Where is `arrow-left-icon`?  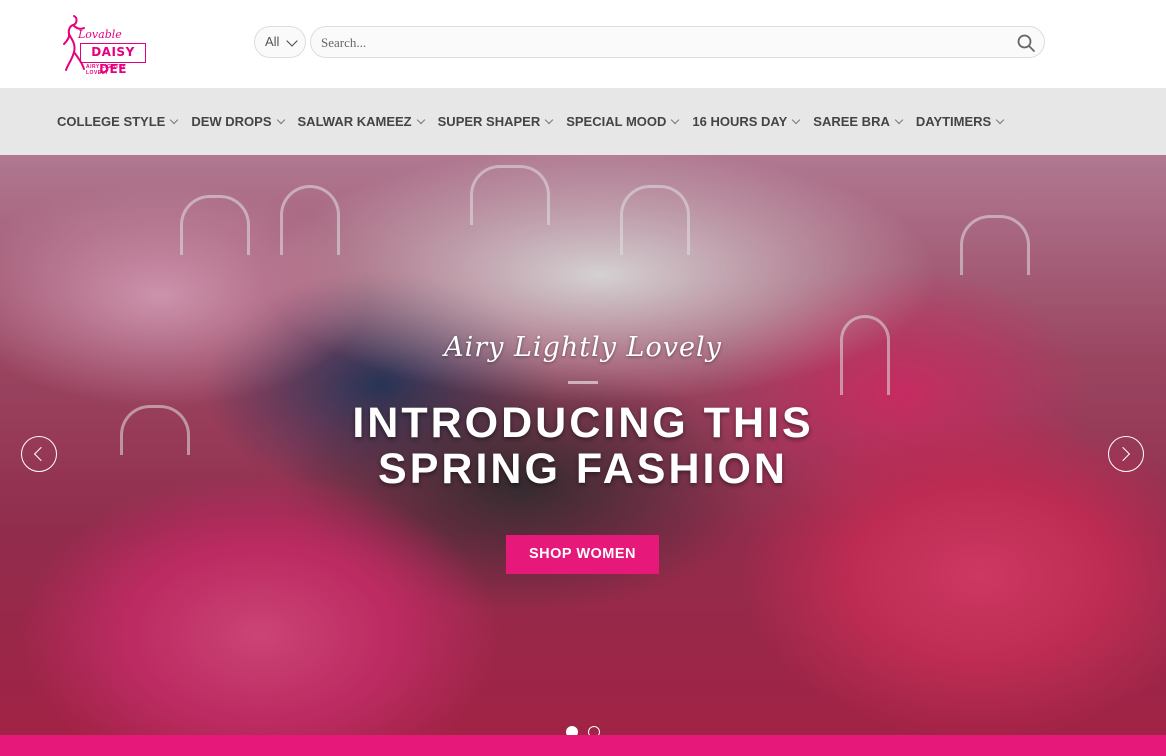 arrow-left-icon is located at coordinates (41, 454).